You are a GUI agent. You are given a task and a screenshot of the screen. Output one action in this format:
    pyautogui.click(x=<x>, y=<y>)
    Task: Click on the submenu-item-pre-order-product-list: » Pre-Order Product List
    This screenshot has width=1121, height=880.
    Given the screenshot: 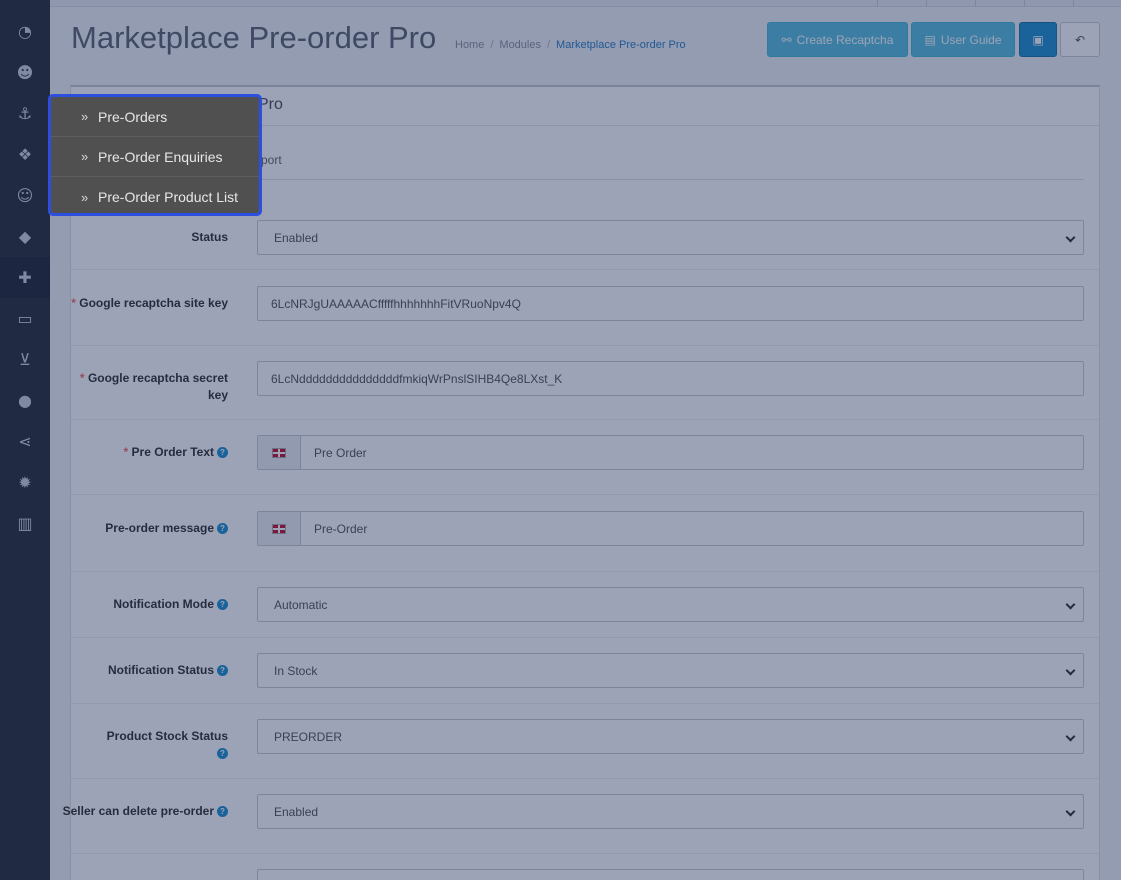 What is the action you would take?
    pyautogui.click(x=155, y=197)
    